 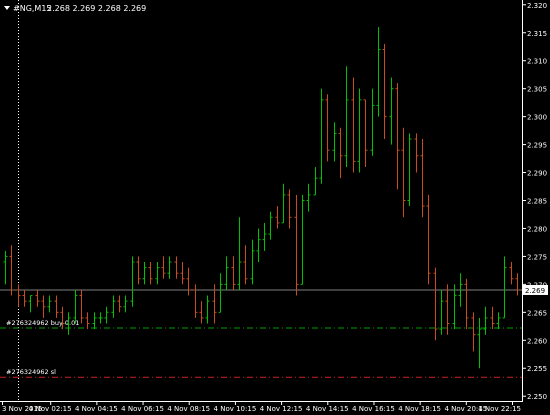 I want to click on y-tick-label: 2.310, so click(x=537, y=62).